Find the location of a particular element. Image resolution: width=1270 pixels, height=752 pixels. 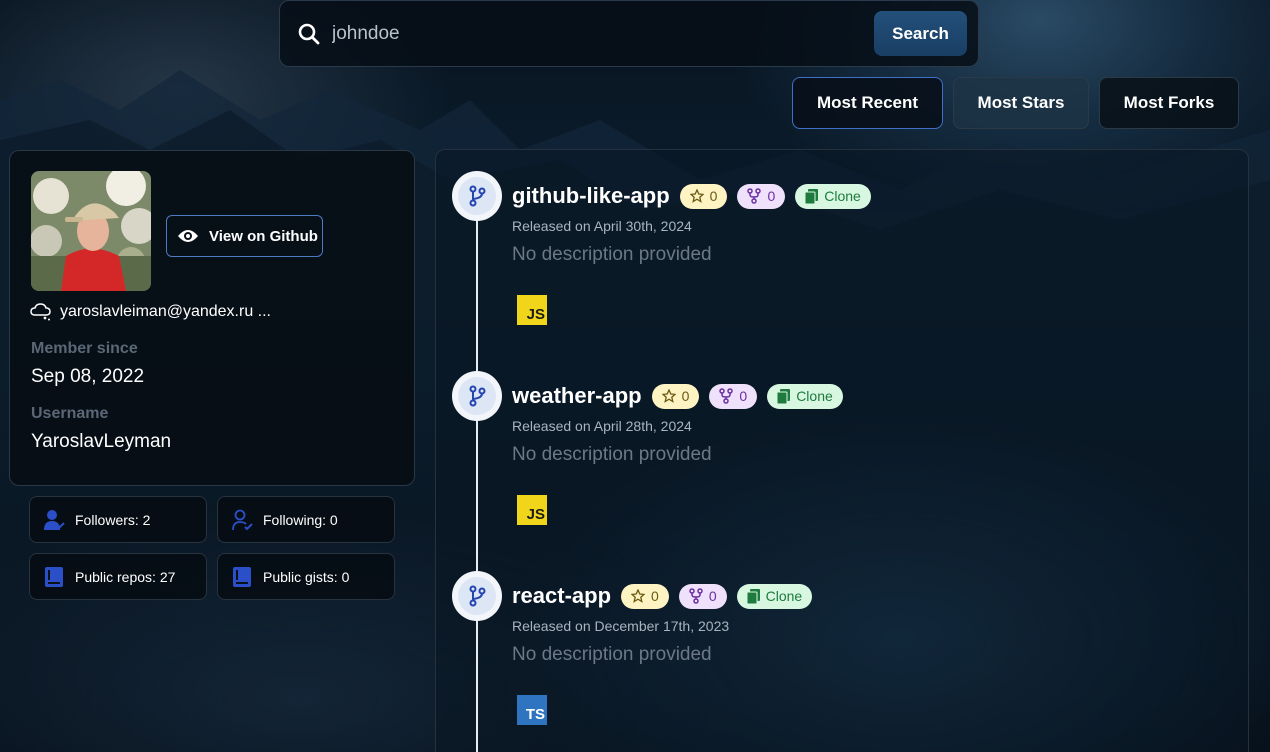

search-icon is located at coordinates (309, 34).